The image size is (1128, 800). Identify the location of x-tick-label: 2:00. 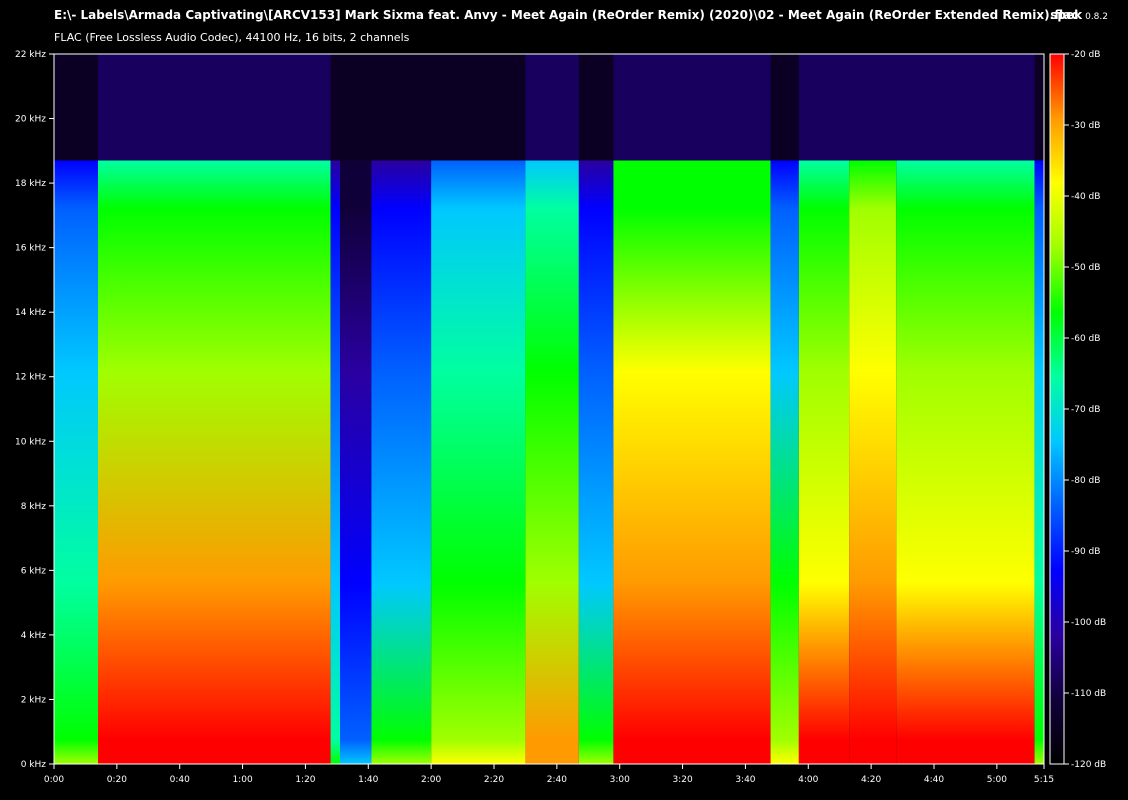
(431, 780).